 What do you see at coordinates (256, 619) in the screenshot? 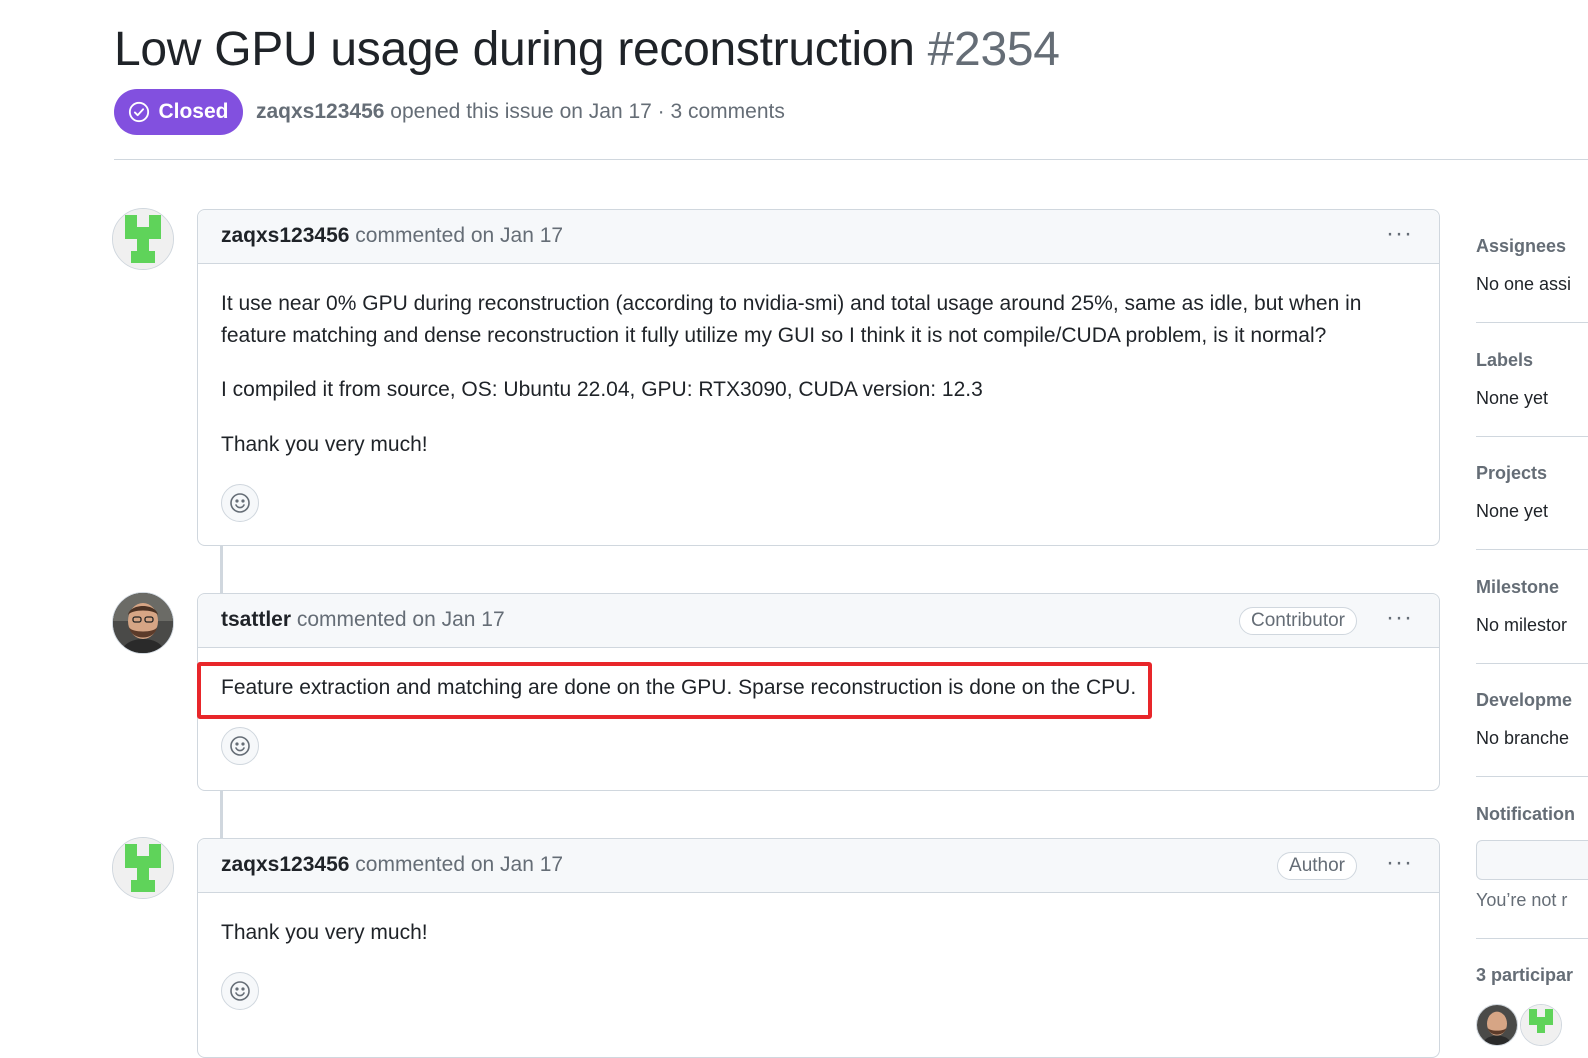
I see `comment-author-link: tsattler` at bounding box center [256, 619].